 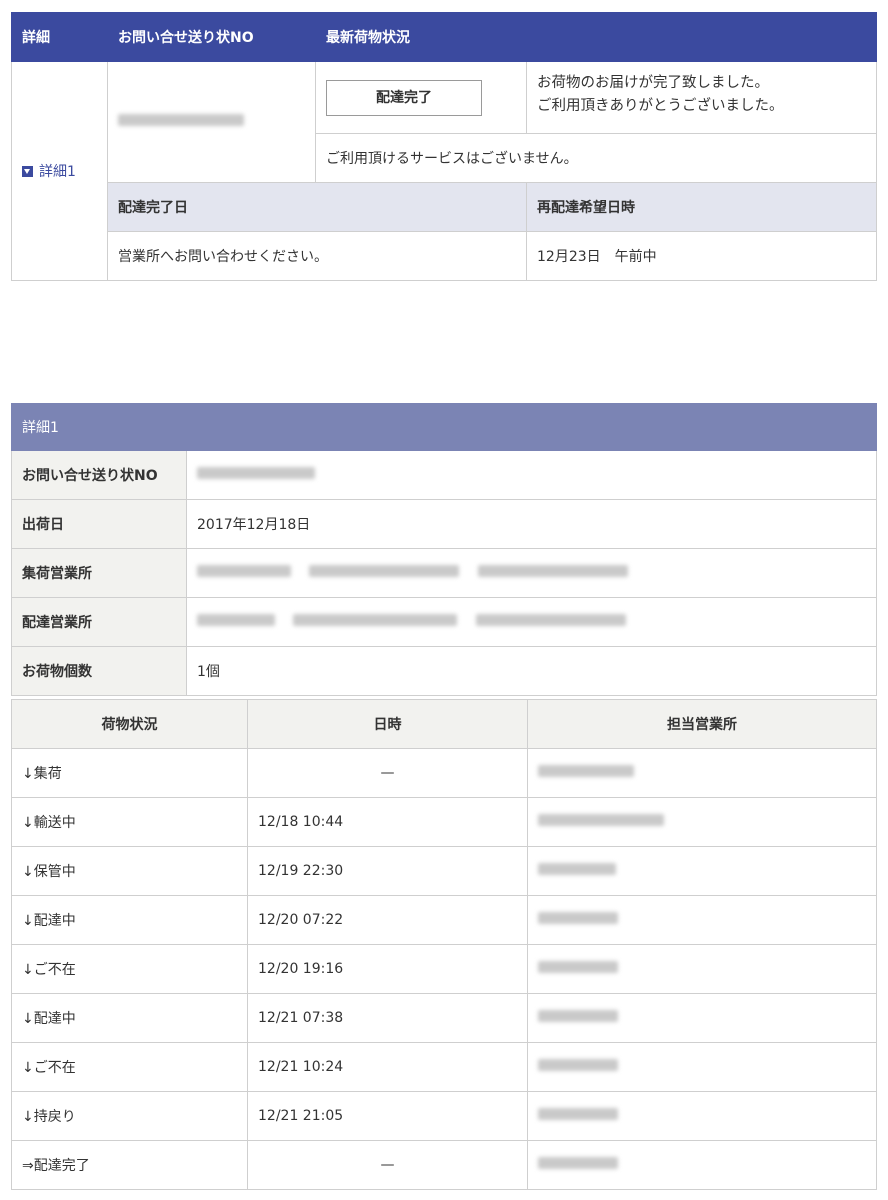 I want to click on detail-label-package-count: お荷物個数, so click(x=99, y=671).